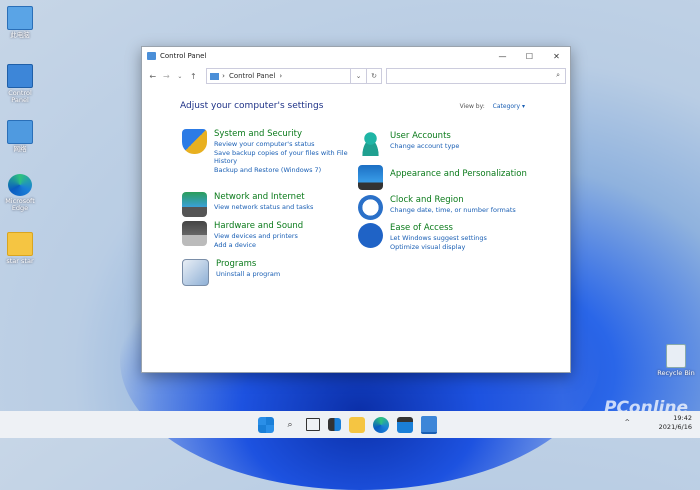 This screenshot has height=490, width=700. What do you see at coordinates (356, 56) in the screenshot?
I see `title-bar: Control Panel — ☐ ✕` at bounding box center [356, 56].